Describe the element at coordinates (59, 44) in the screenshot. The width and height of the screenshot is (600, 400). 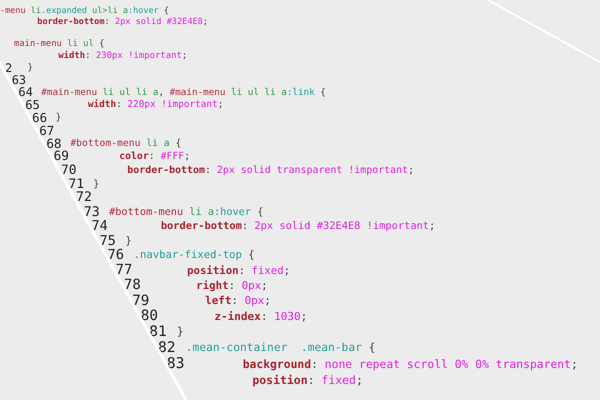
I see `code-line: main-menu li ul {` at that location.